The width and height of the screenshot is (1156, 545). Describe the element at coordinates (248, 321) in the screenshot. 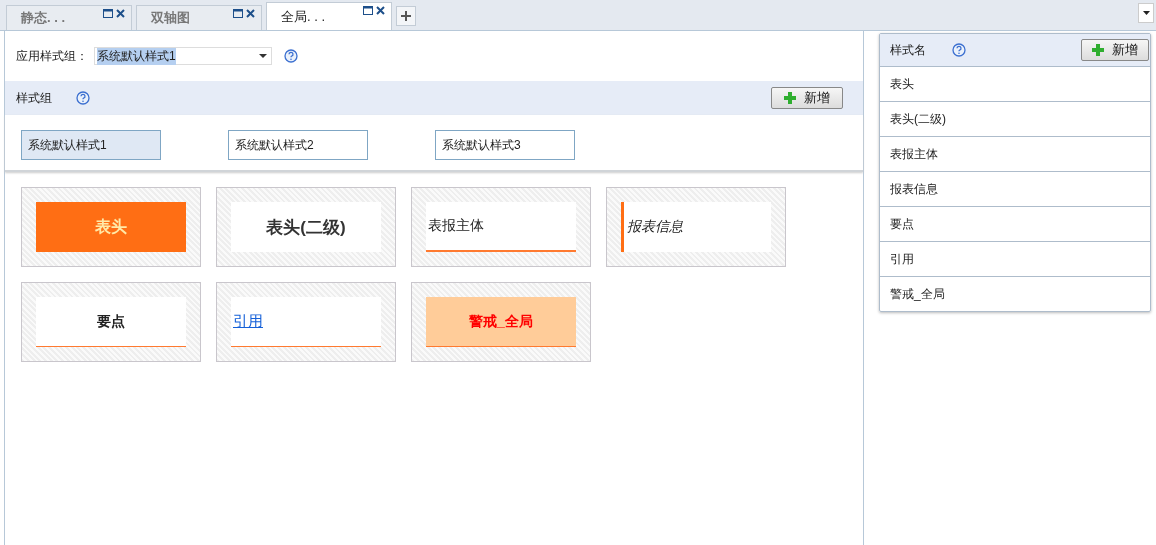

I see `preview-link: 引用` at that location.